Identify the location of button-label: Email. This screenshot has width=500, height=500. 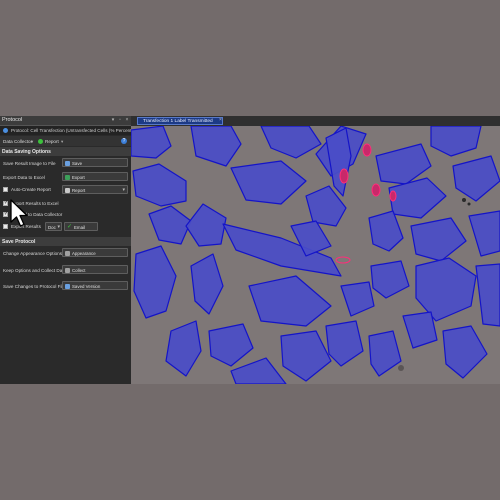
(79, 227).